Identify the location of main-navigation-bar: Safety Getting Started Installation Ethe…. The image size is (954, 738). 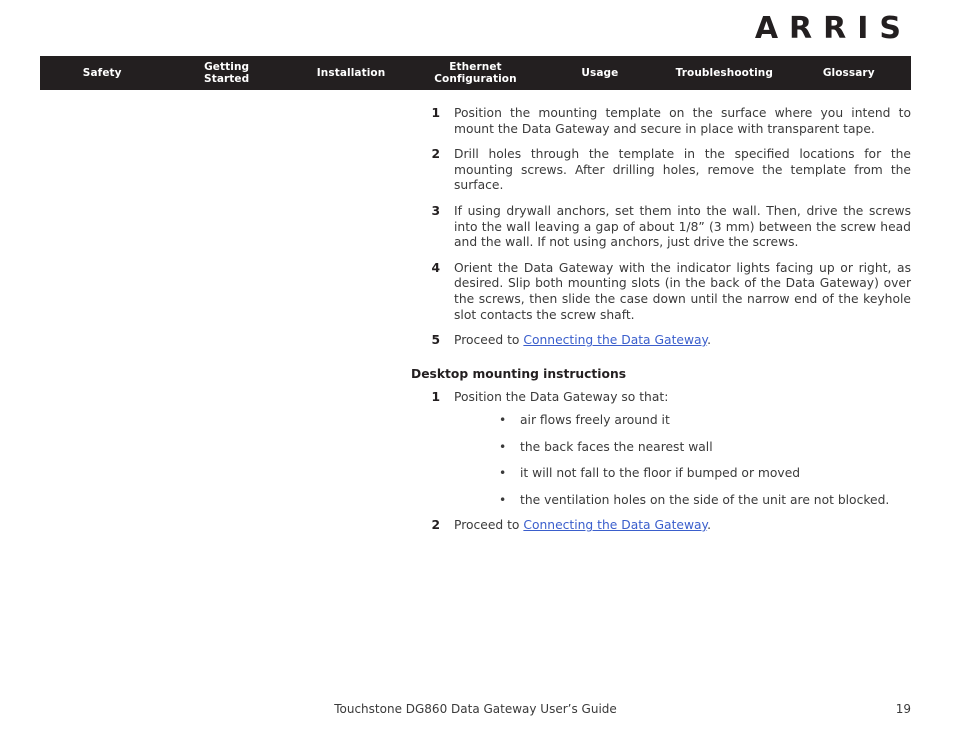
(475, 73).